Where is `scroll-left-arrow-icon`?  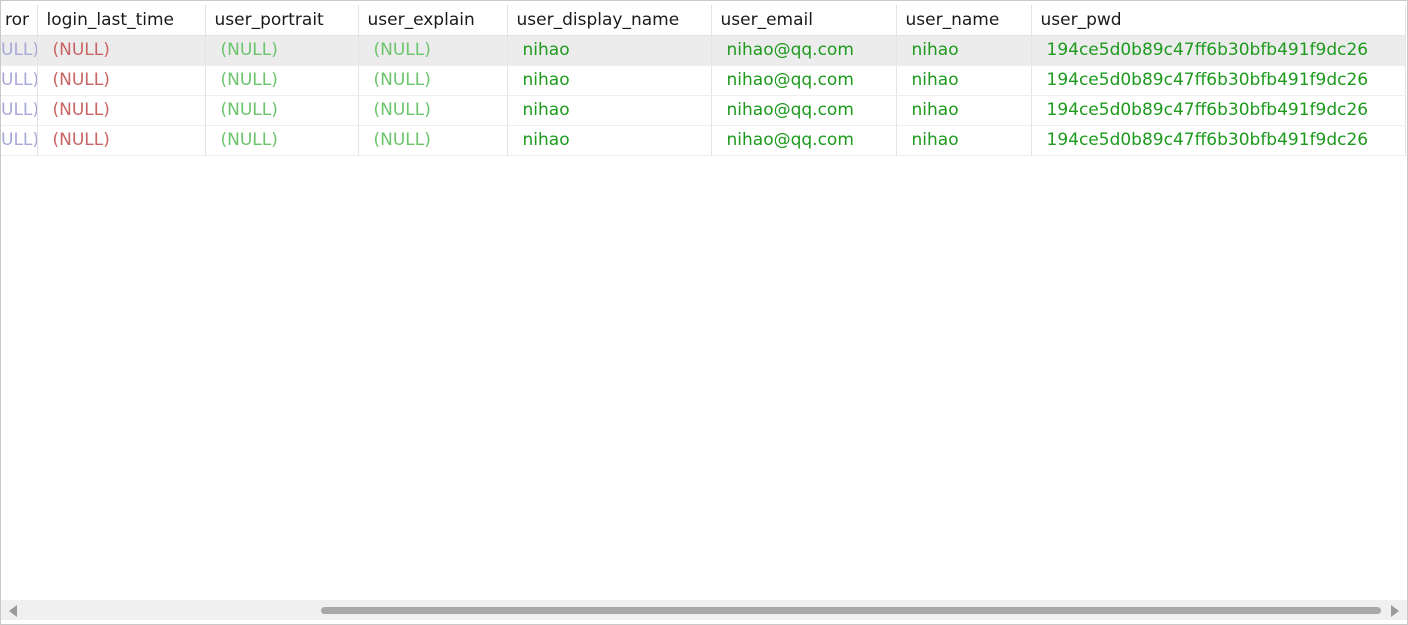
scroll-left-arrow-icon is located at coordinates (13, 611).